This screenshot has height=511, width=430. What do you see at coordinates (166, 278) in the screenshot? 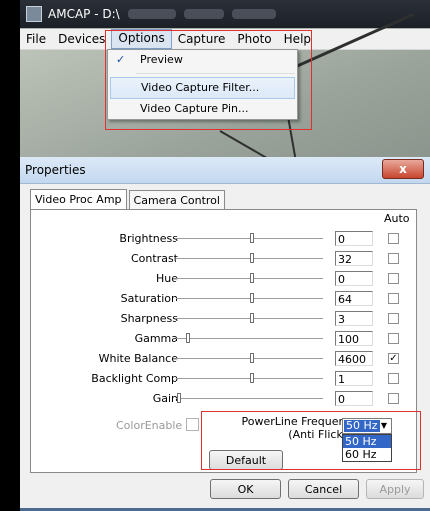
I see `property-label: Hue` at bounding box center [166, 278].